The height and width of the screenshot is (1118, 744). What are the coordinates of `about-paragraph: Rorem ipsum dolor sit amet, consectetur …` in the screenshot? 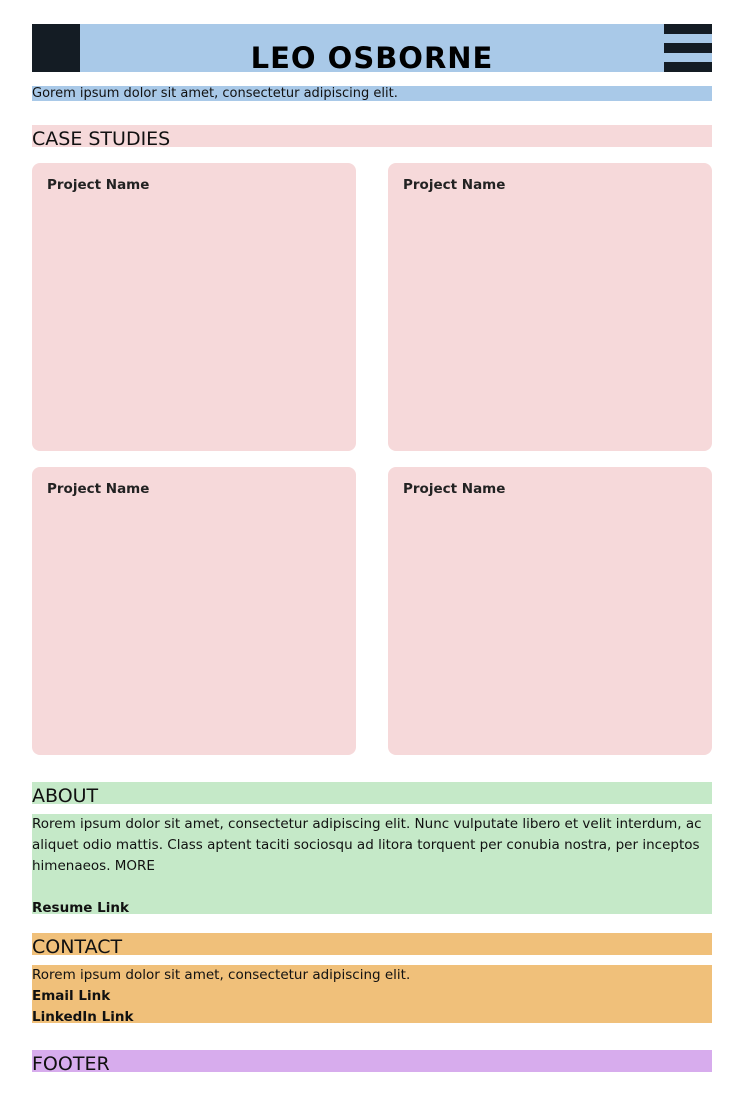 It's located at (372, 845).